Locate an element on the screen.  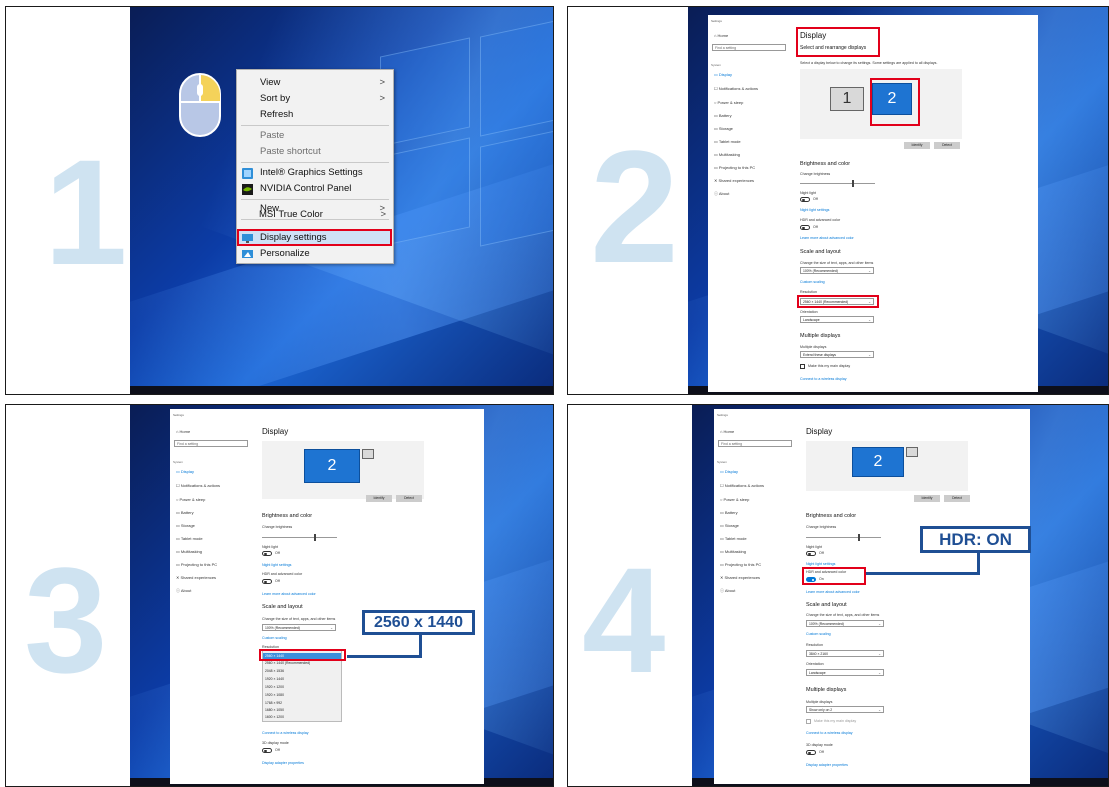
resolution-option: 1768 × 992 is located at coordinates (273, 703).